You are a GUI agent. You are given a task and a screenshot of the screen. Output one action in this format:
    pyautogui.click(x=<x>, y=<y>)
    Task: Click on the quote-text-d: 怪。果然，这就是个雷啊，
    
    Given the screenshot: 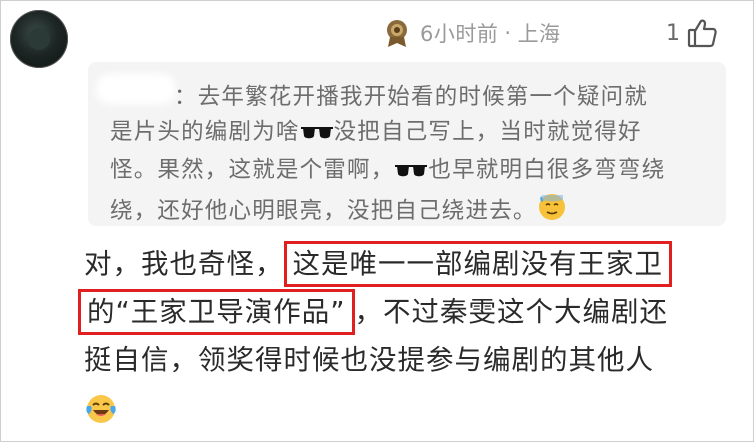 What is the action you would take?
    pyautogui.click(x=252, y=170)
    